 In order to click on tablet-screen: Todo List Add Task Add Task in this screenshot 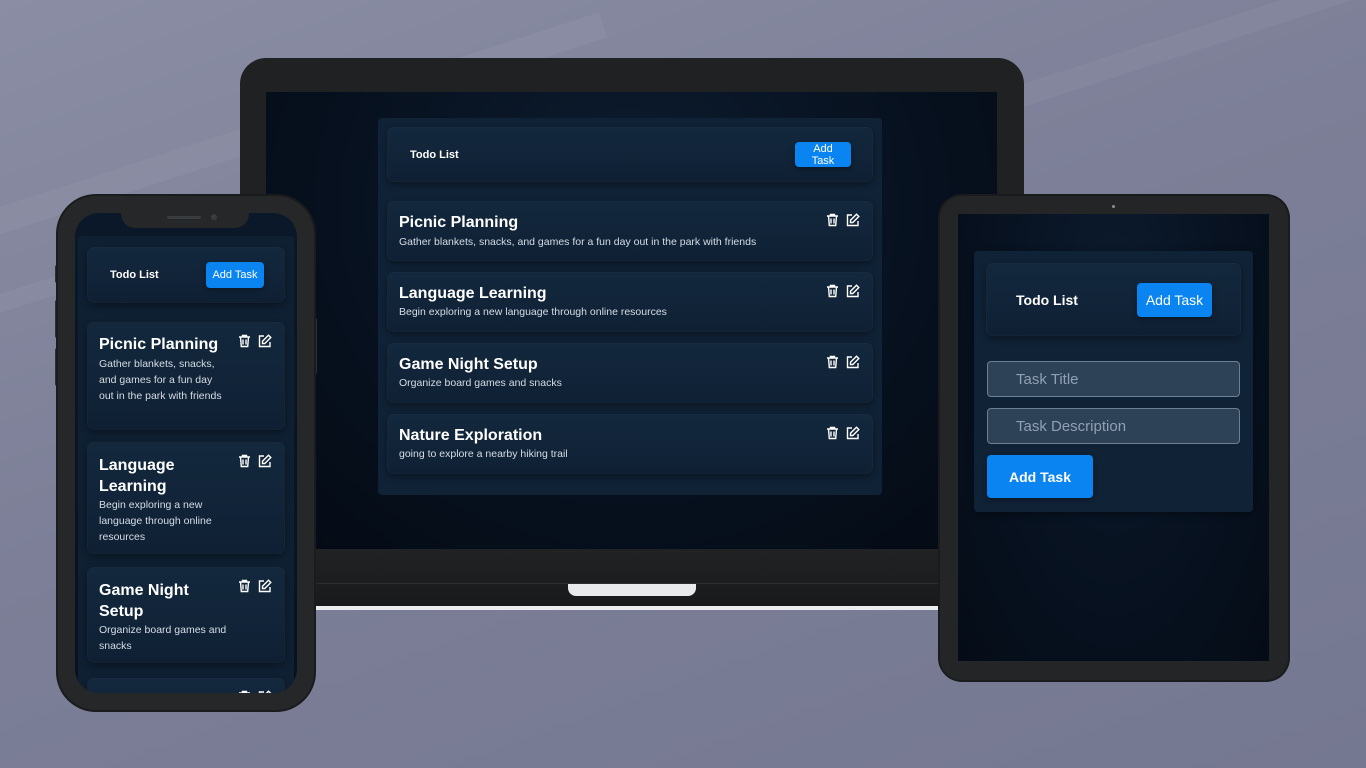, I will do `click(1113, 437)`.